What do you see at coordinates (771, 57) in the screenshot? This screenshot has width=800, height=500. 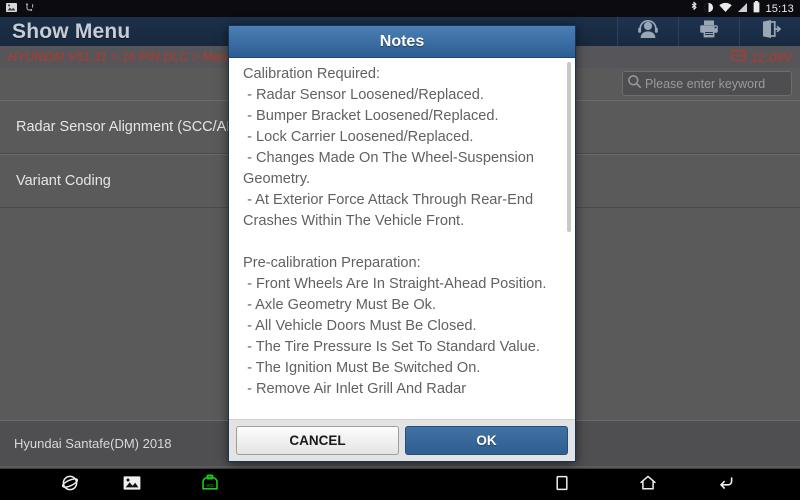 I see `voltage-value: 12.09V` at bounding box center [771, 57].